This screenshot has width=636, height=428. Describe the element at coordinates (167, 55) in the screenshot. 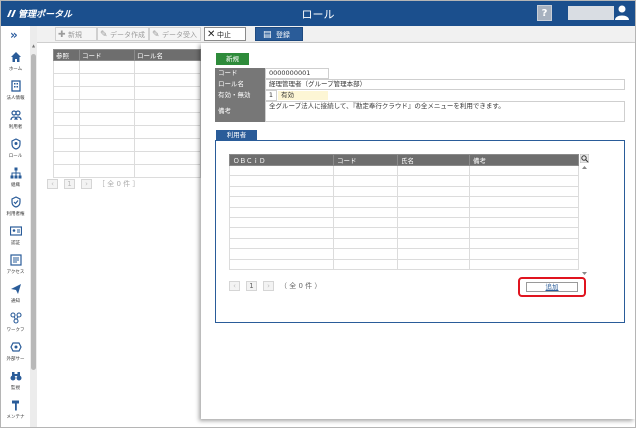

I see `column-header-role-name: ロール名` at that location.